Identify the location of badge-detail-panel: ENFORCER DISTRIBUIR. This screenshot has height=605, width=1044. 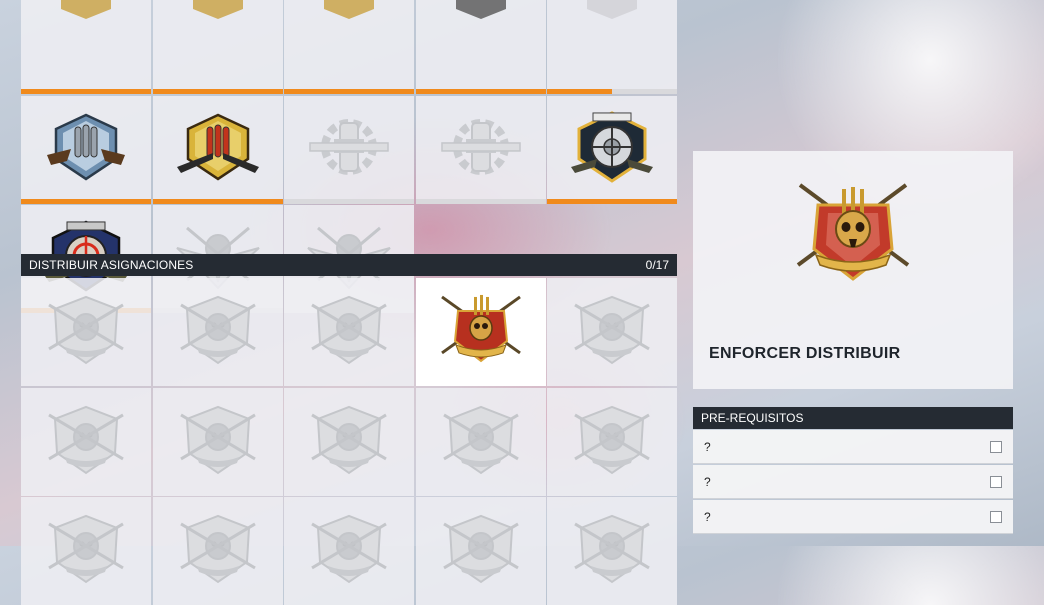
(853, 270).